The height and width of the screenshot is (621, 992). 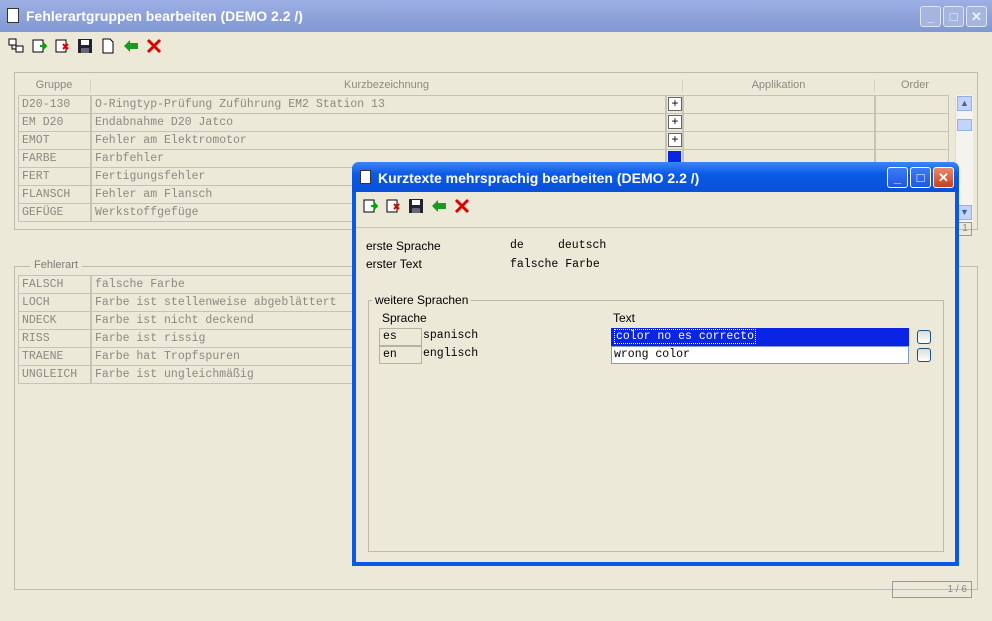 I want to click on fehlerart-code-cell: LOCH, so click(x=54, y=302).